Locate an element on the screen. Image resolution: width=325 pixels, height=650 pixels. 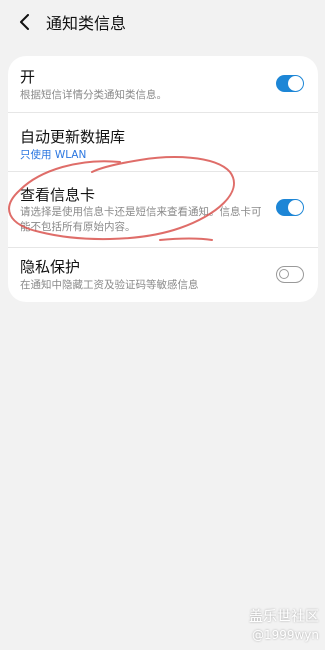
app-header: 通知类信息 is located at coordinates (162, 22).